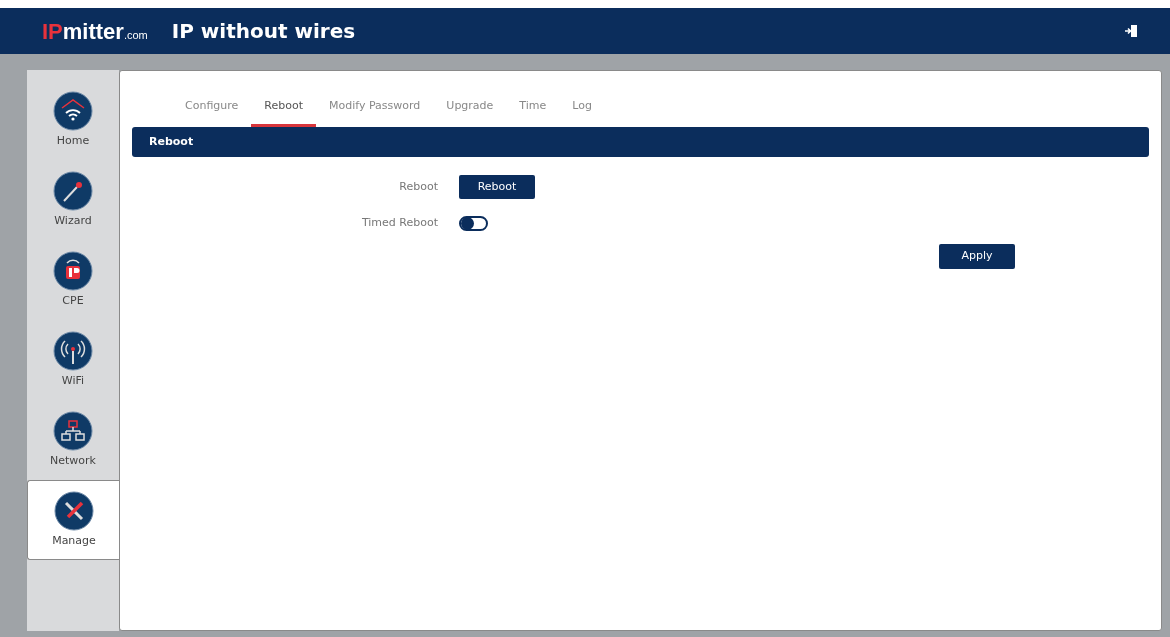  I want to click on section-title: Reboot, so click(171, 141).